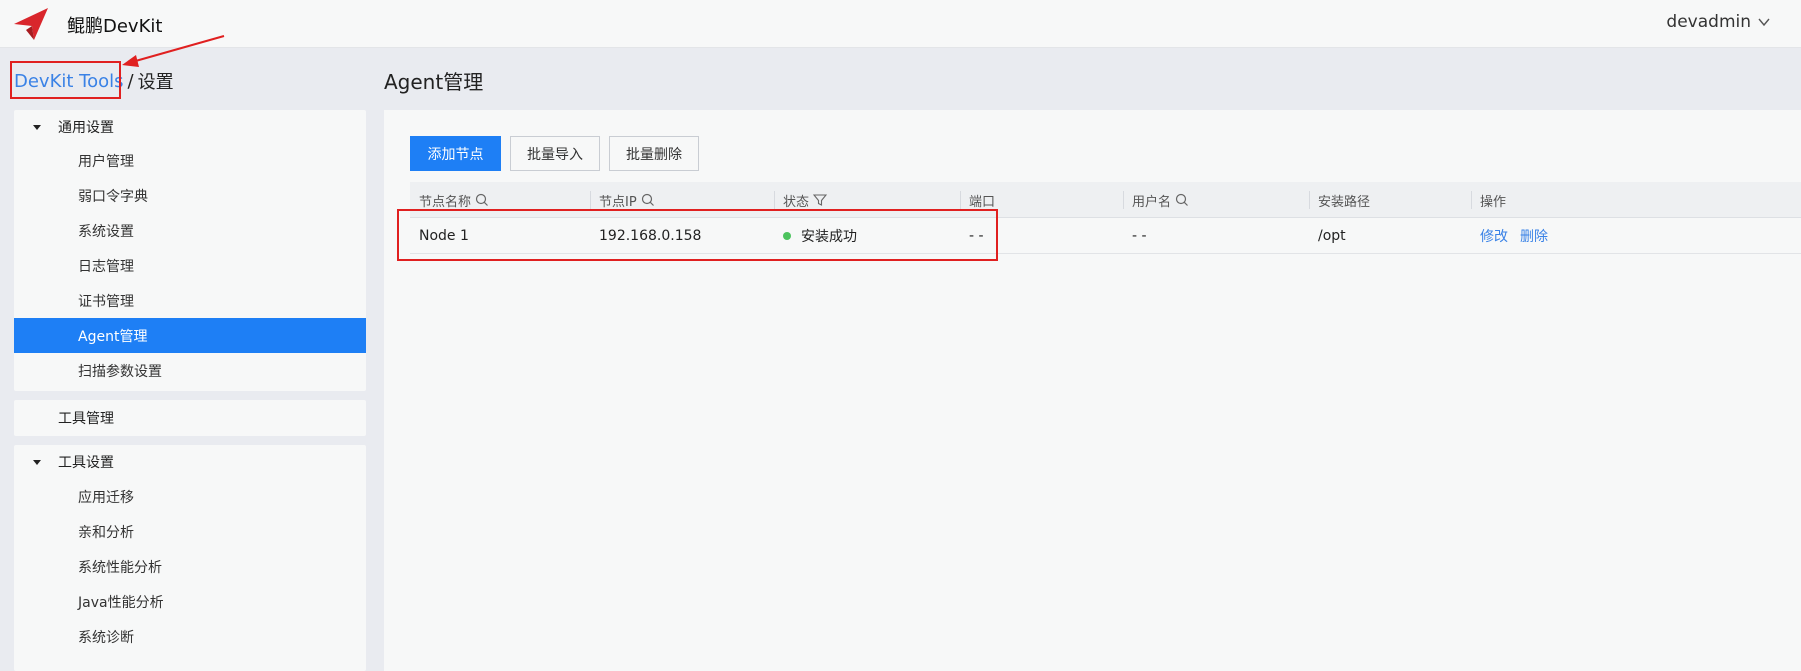 The image size is (1801, 671). What do you see at coordinates (654, 153) in the screenshot?
I see `batch-delete-button: 批量删除` at bounding box center [654, 153].